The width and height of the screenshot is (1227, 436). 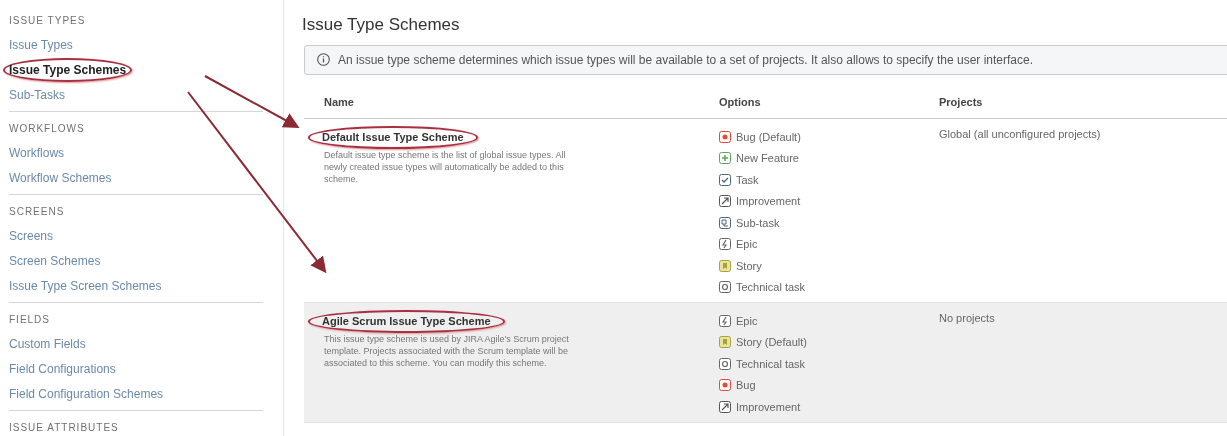 I want to click on checkbox-icon, so click(x=725, y=179).